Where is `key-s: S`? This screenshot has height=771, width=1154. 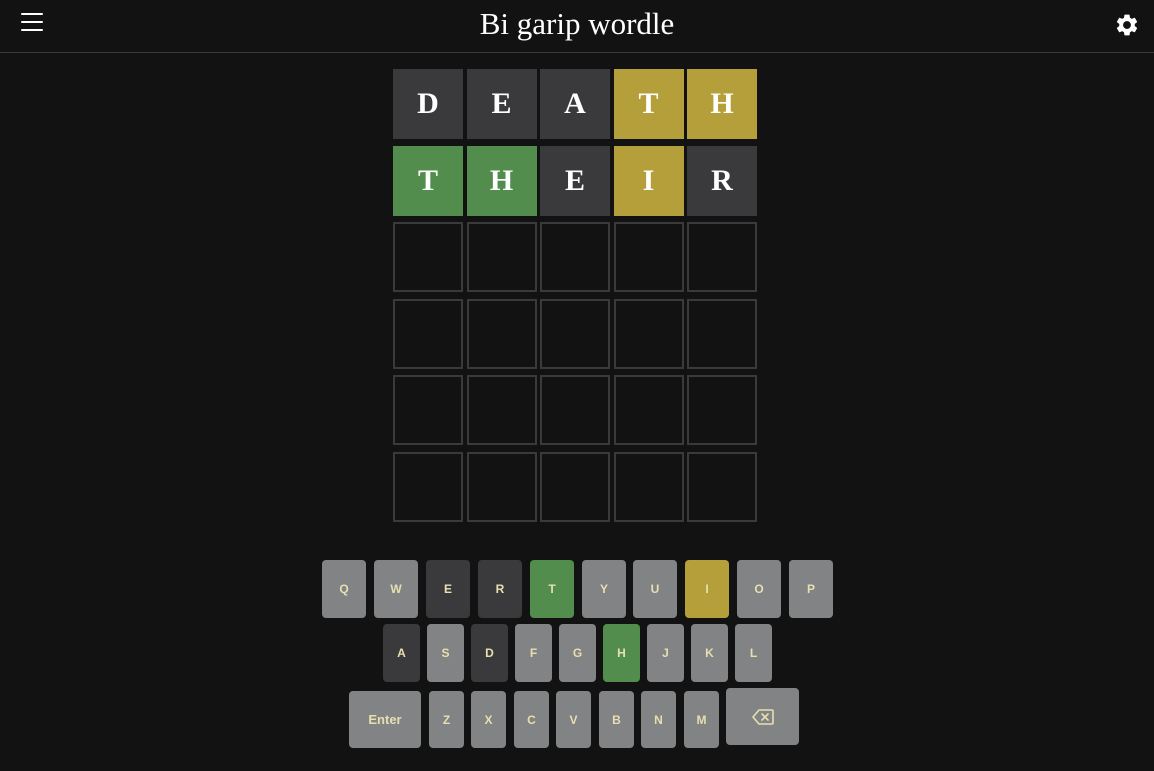 key-s: S is located at coordinates (445, 653).